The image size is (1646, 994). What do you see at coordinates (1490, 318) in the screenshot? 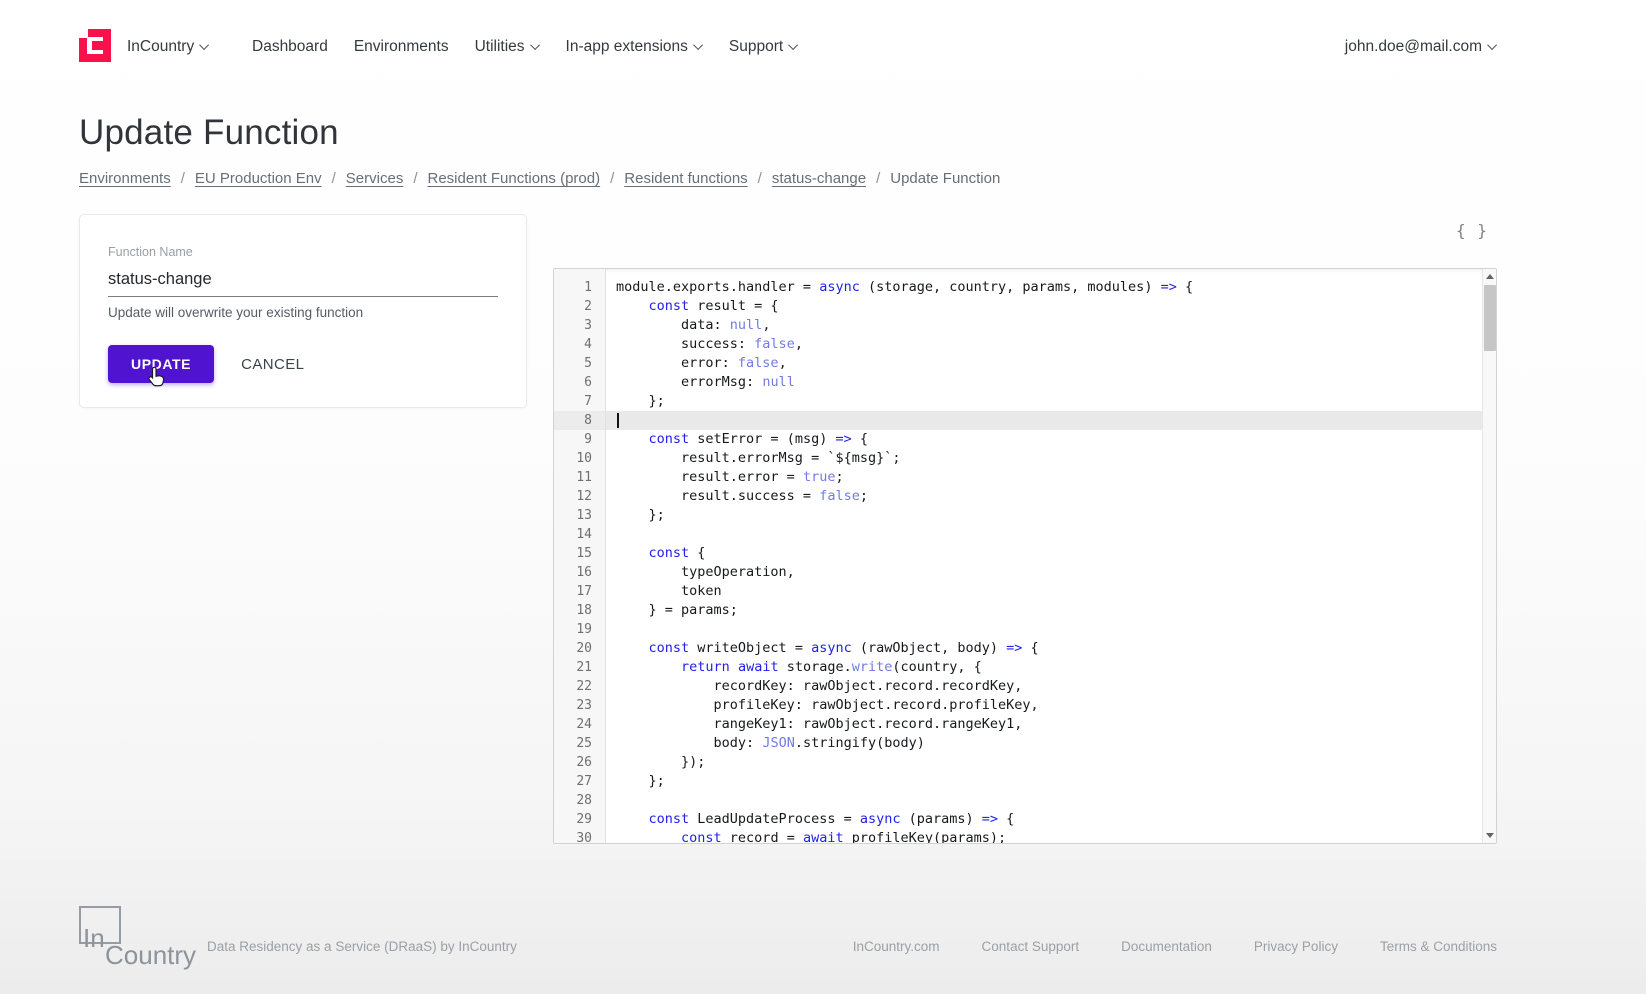
I see `scrollbar-thumb` at bounding box center [1490, 318].